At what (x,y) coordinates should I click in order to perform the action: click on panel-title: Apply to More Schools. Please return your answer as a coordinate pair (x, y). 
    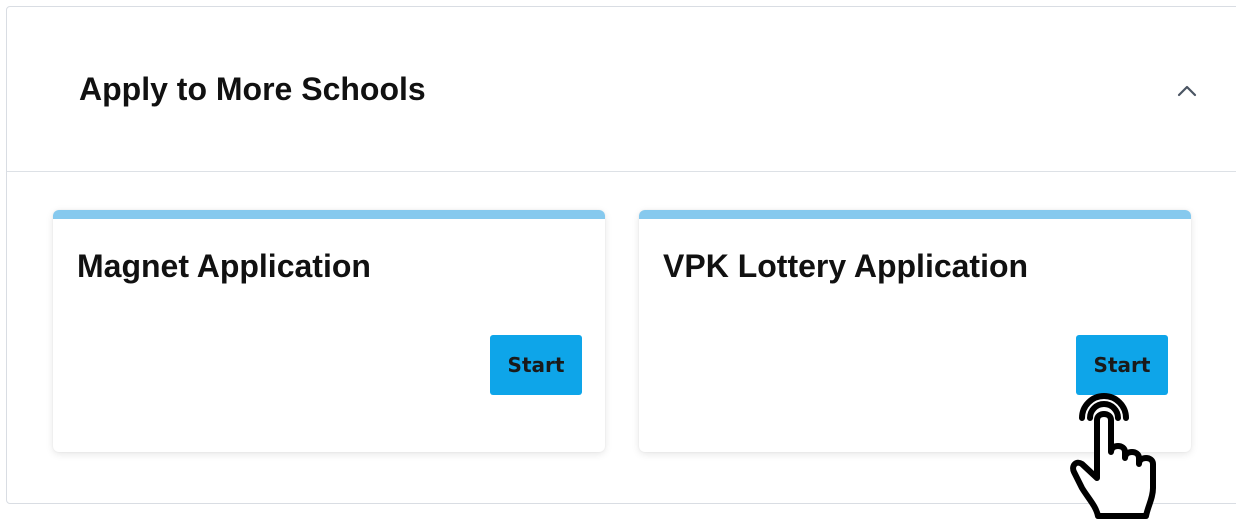
    Looking at the image, I should click on (252, 89).